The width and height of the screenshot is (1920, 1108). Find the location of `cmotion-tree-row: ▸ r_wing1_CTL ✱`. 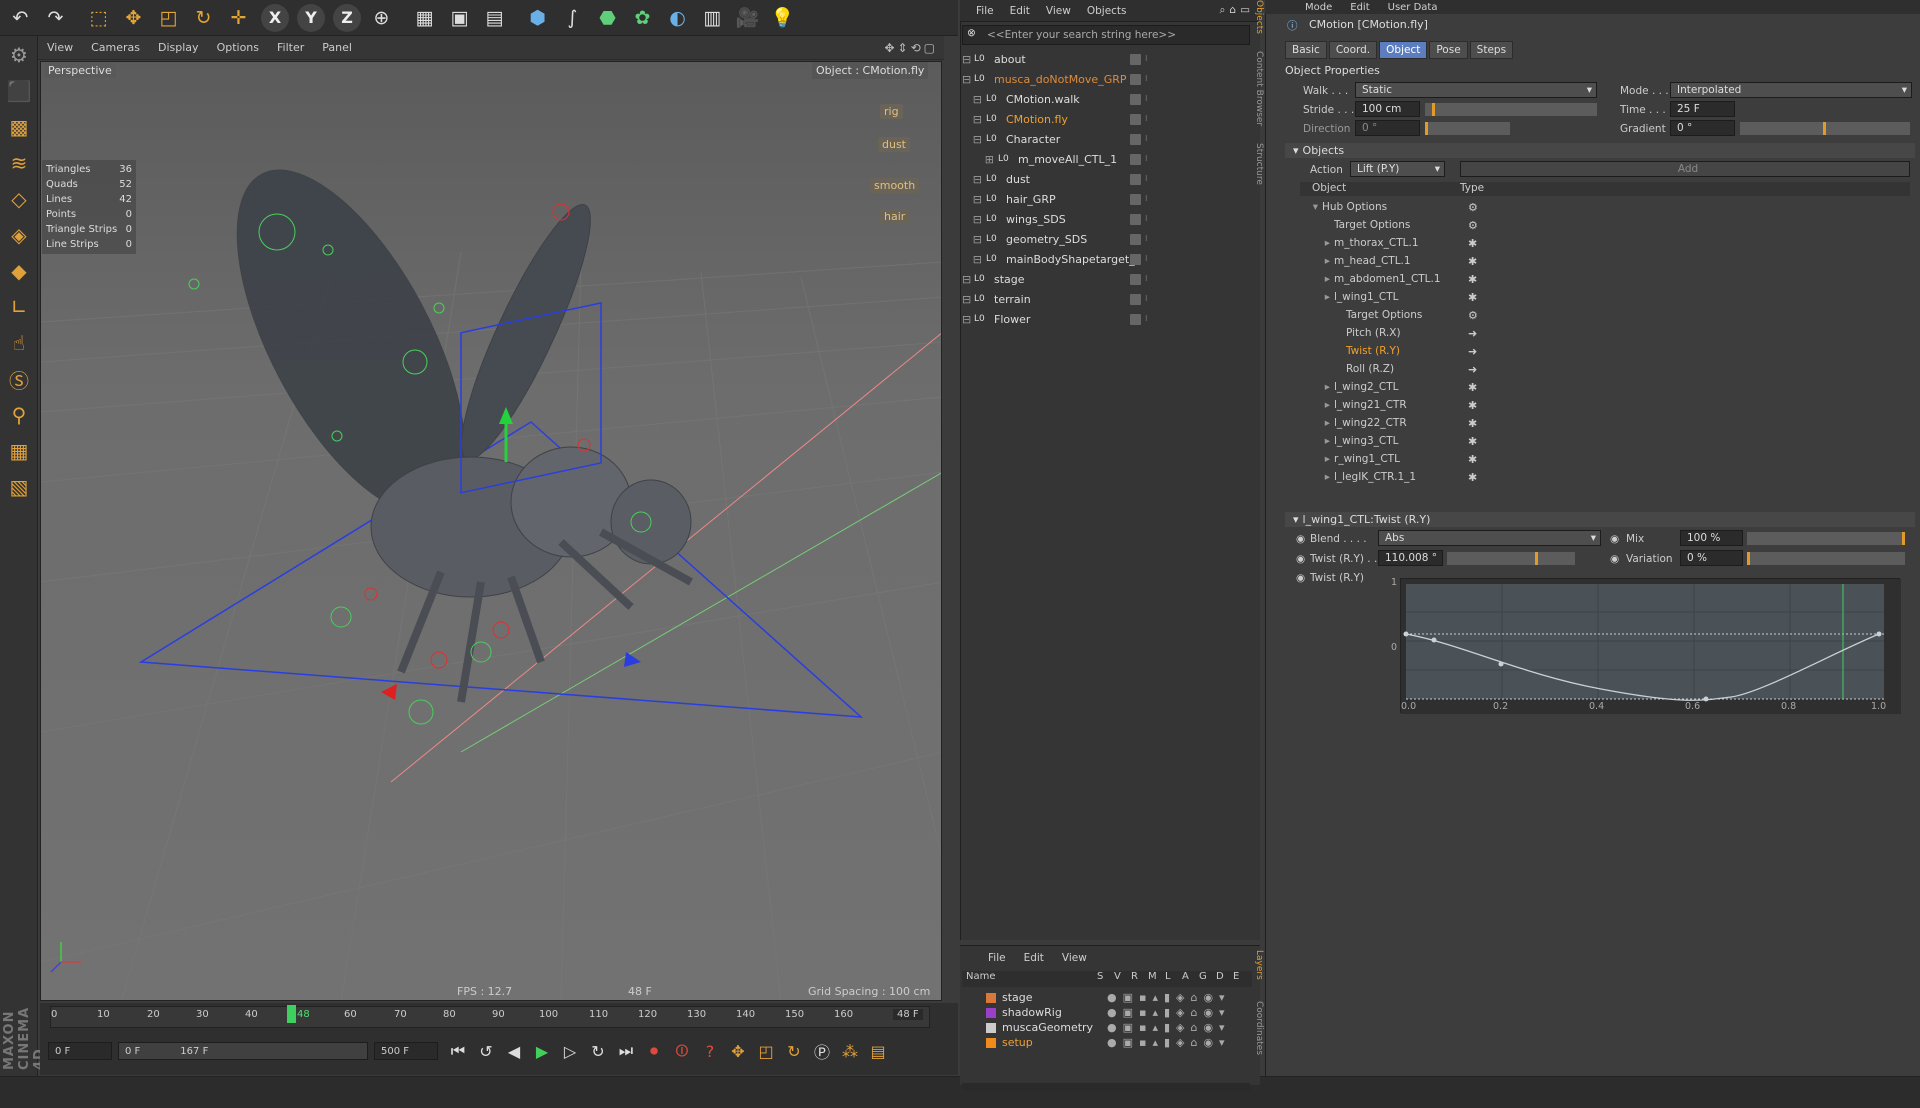

cmotion-tree-row: ▸ r_wing1_CTL ✱ is located at coordinates (1490, 459).